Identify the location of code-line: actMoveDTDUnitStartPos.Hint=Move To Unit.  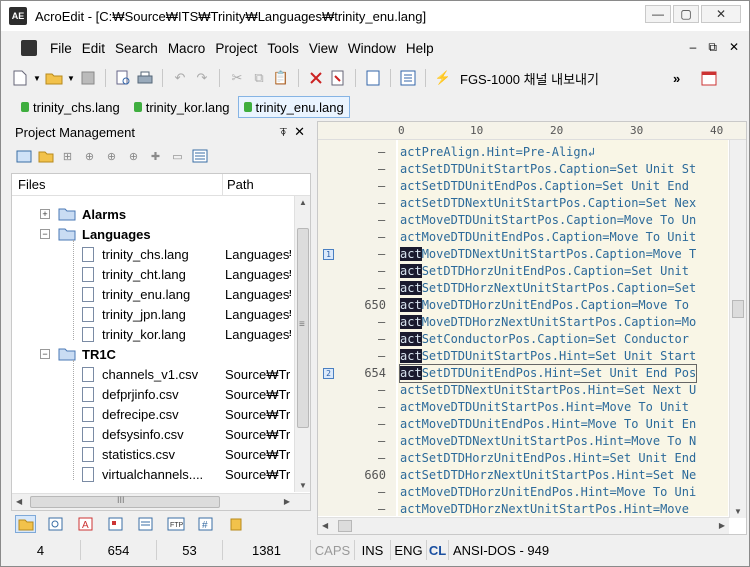
(544, 407).